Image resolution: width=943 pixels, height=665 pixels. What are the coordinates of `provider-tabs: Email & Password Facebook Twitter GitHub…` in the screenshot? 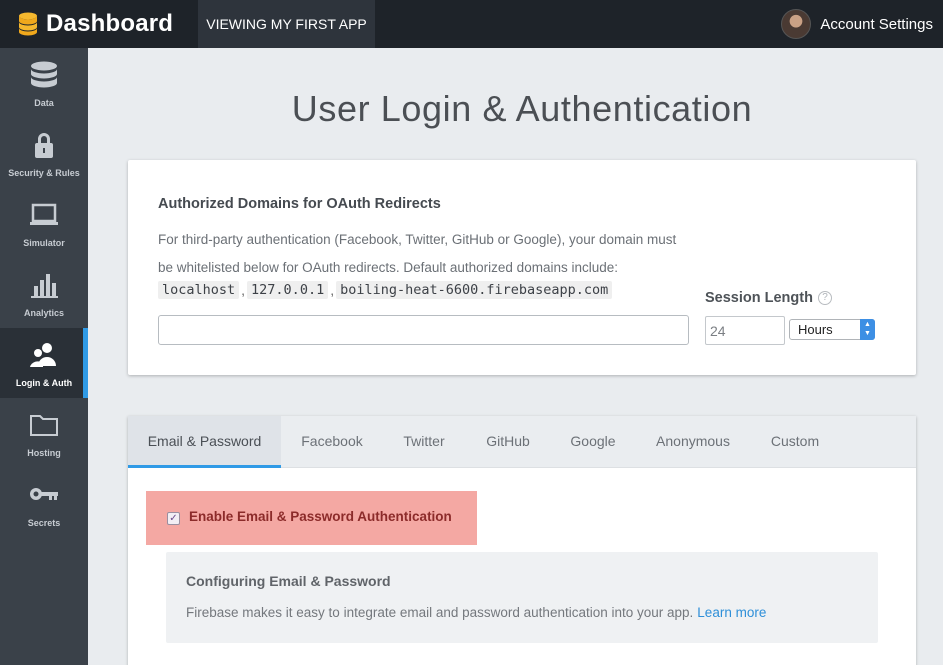 It's located at (522, 442).